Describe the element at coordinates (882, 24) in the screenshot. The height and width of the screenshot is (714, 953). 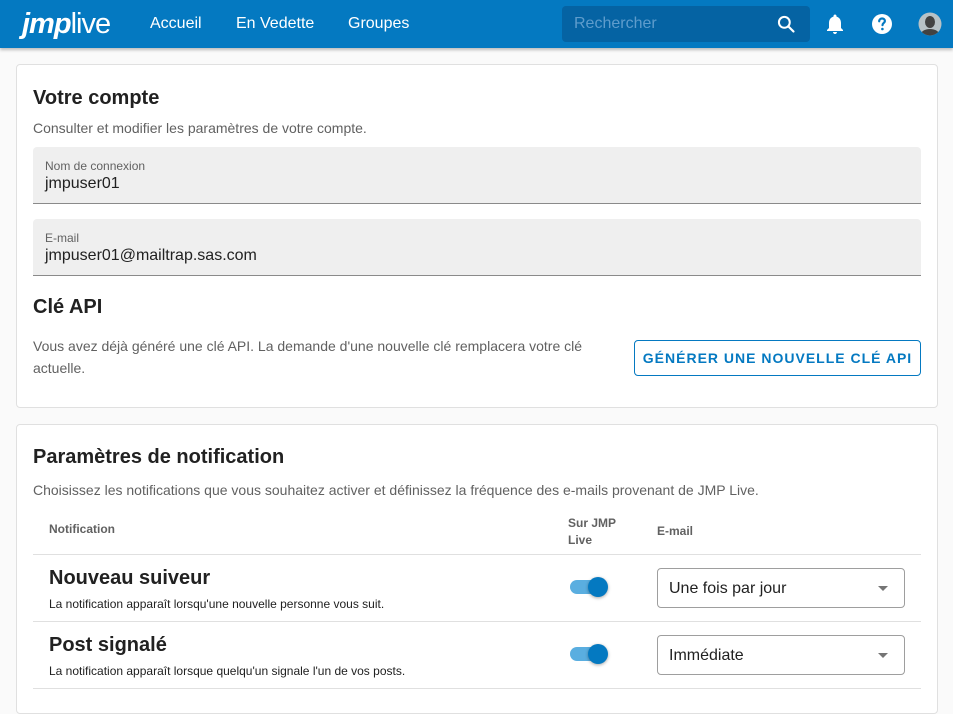
I see `help-icon` at that location.